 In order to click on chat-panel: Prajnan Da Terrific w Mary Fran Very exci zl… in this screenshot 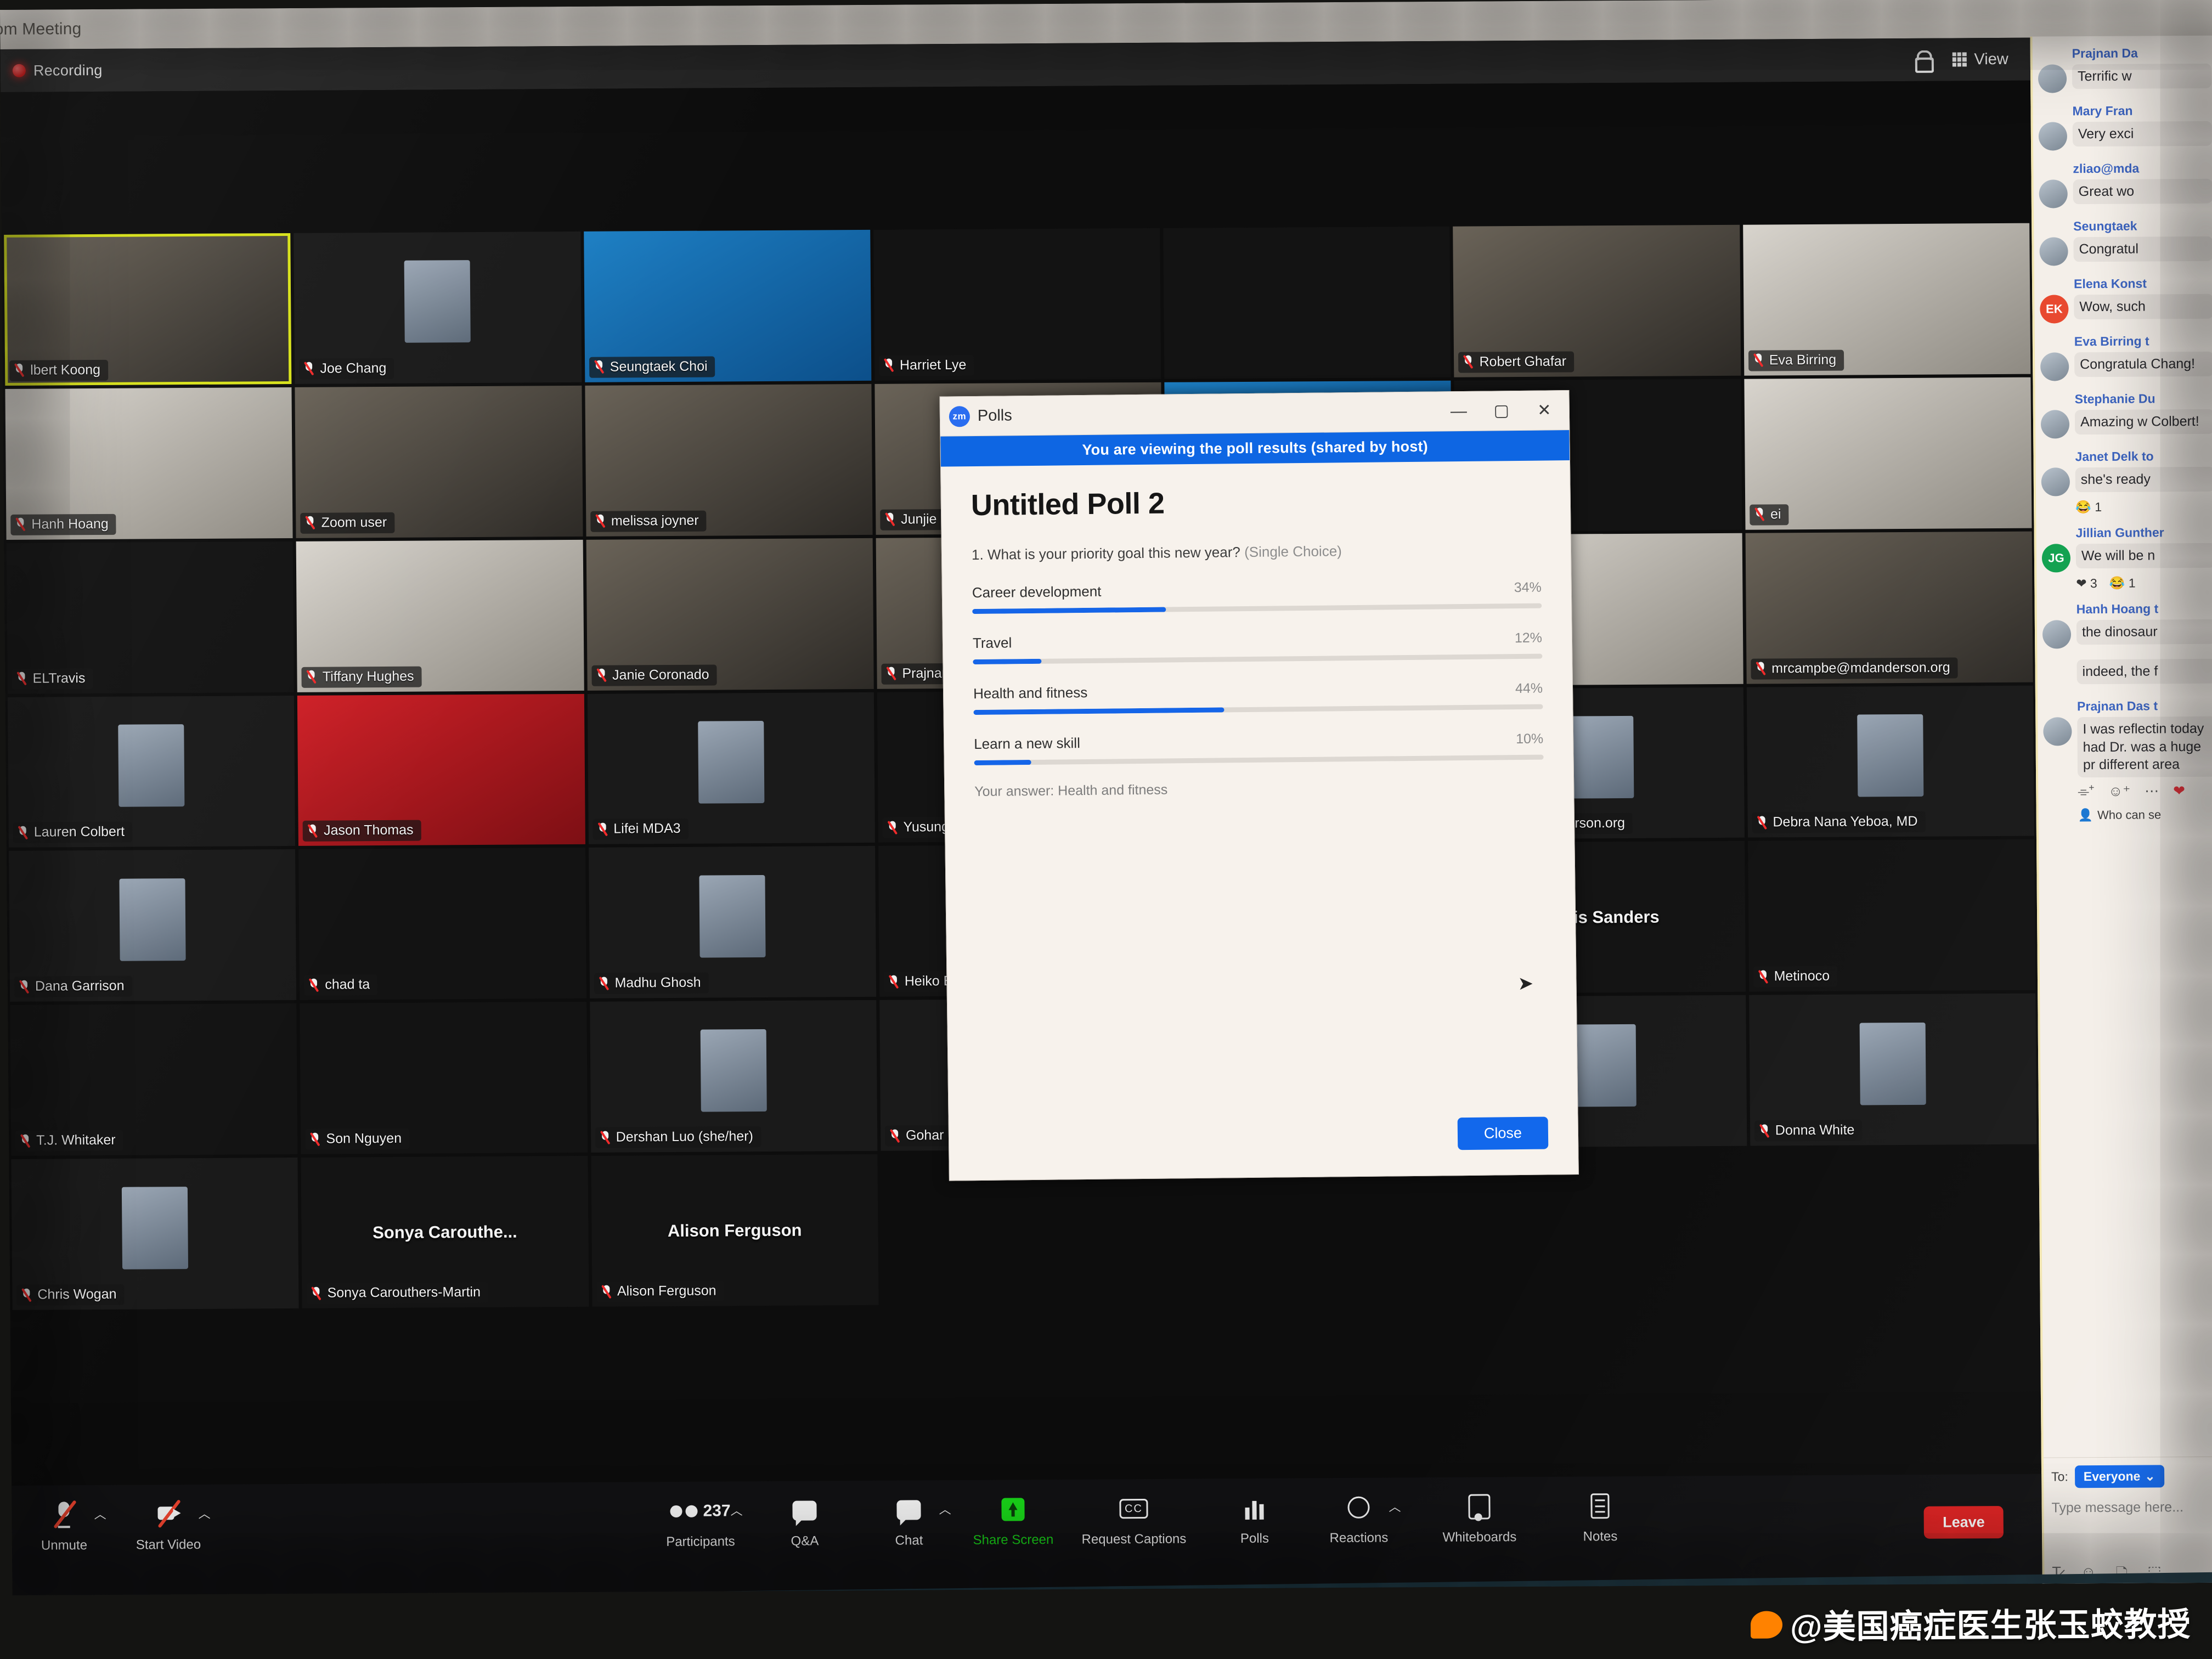, I will do `click(2121, 815)`.